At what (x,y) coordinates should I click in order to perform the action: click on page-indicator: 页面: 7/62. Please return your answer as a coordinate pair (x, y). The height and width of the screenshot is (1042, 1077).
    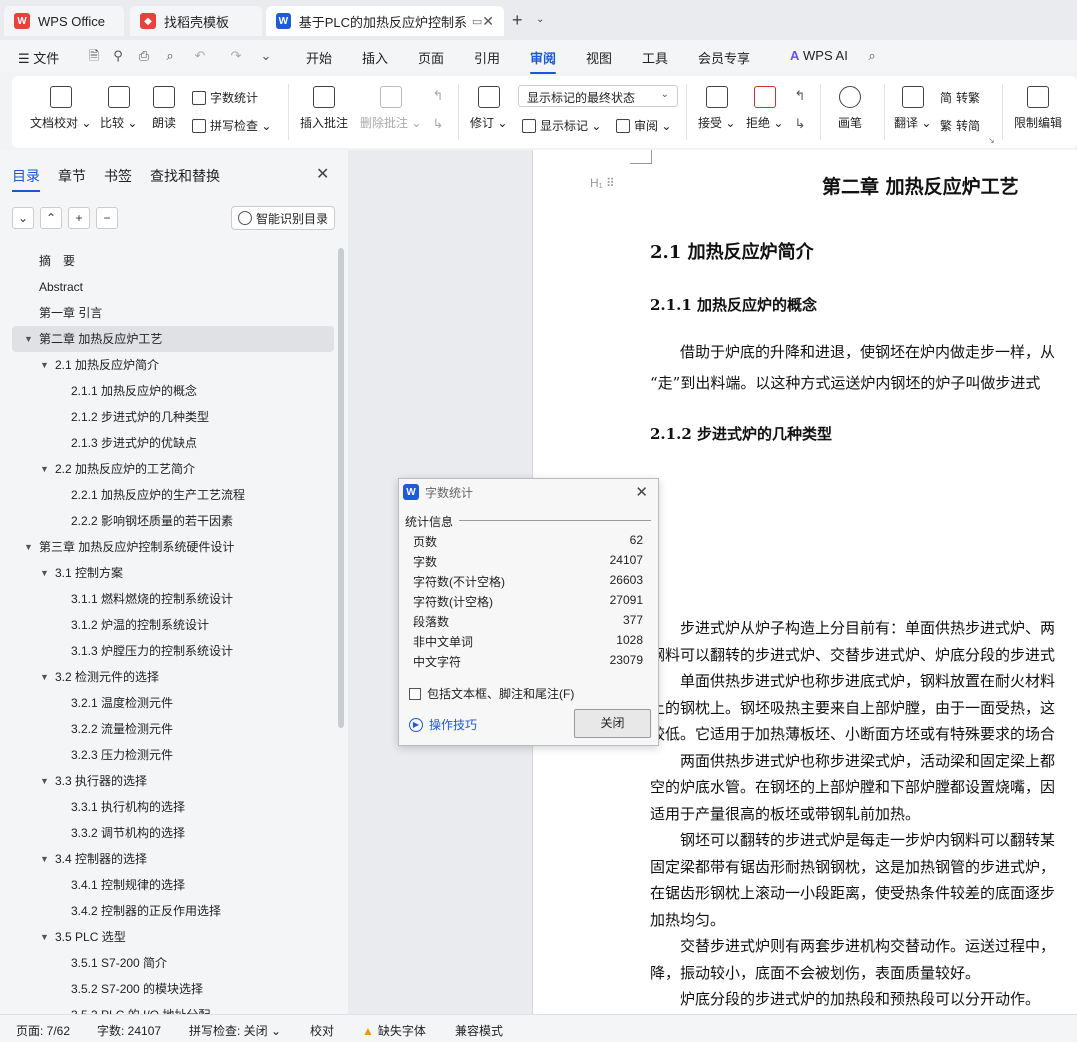
    Looking at the image, I should click on (43, 1030).